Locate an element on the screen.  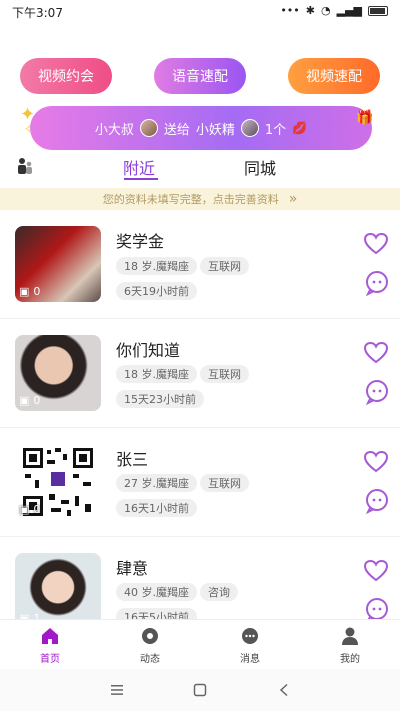
battery-icon is located at coordinates (378, 10).